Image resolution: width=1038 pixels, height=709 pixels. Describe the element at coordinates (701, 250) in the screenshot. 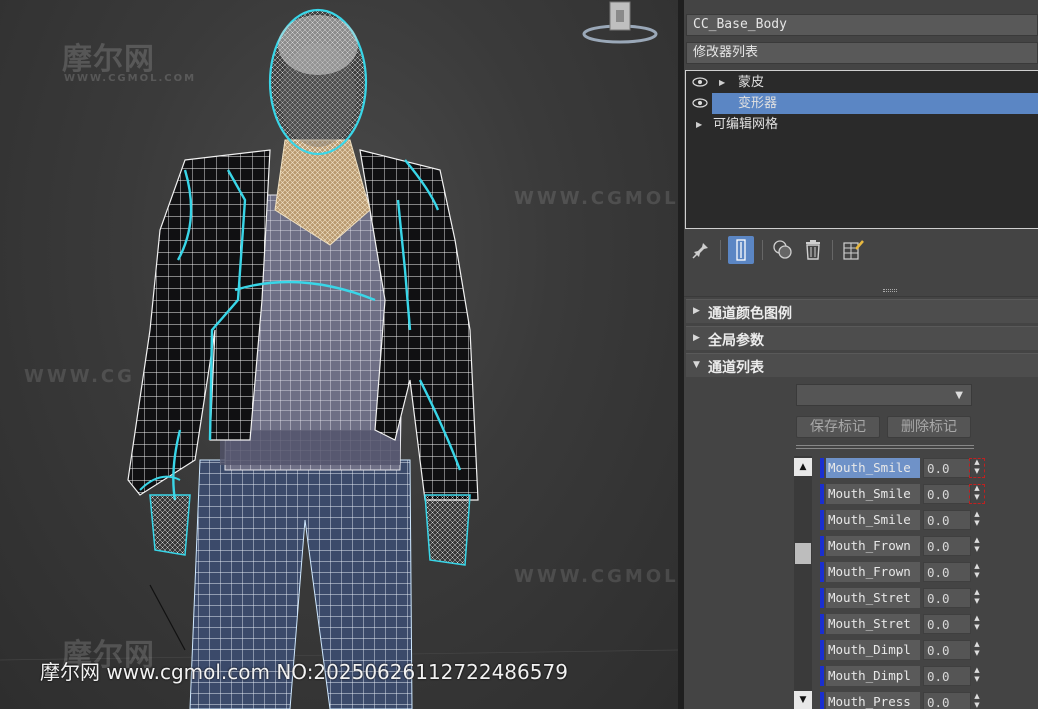

I see `pin-stack-icon` at that location.